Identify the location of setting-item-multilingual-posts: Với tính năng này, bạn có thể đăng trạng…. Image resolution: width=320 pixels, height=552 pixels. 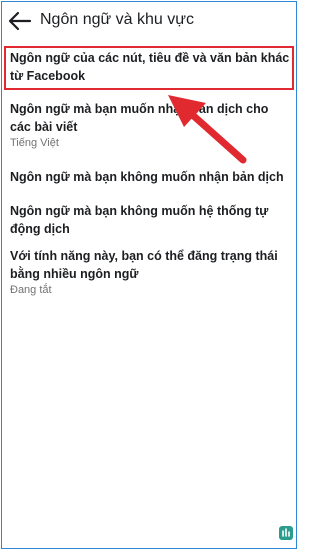
(151, 272).